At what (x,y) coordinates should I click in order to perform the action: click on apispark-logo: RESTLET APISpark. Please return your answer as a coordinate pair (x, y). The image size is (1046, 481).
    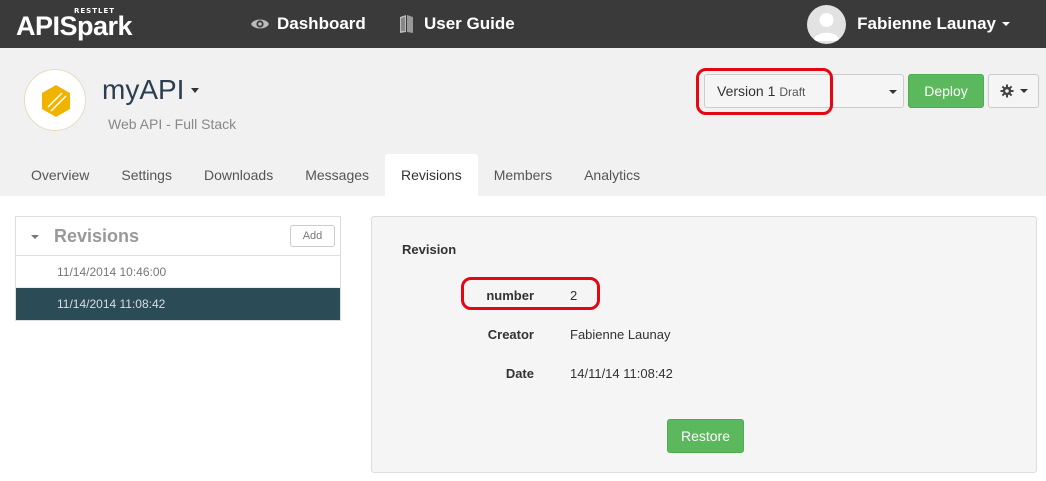
    Looking at the image, I should click on (83, 25).